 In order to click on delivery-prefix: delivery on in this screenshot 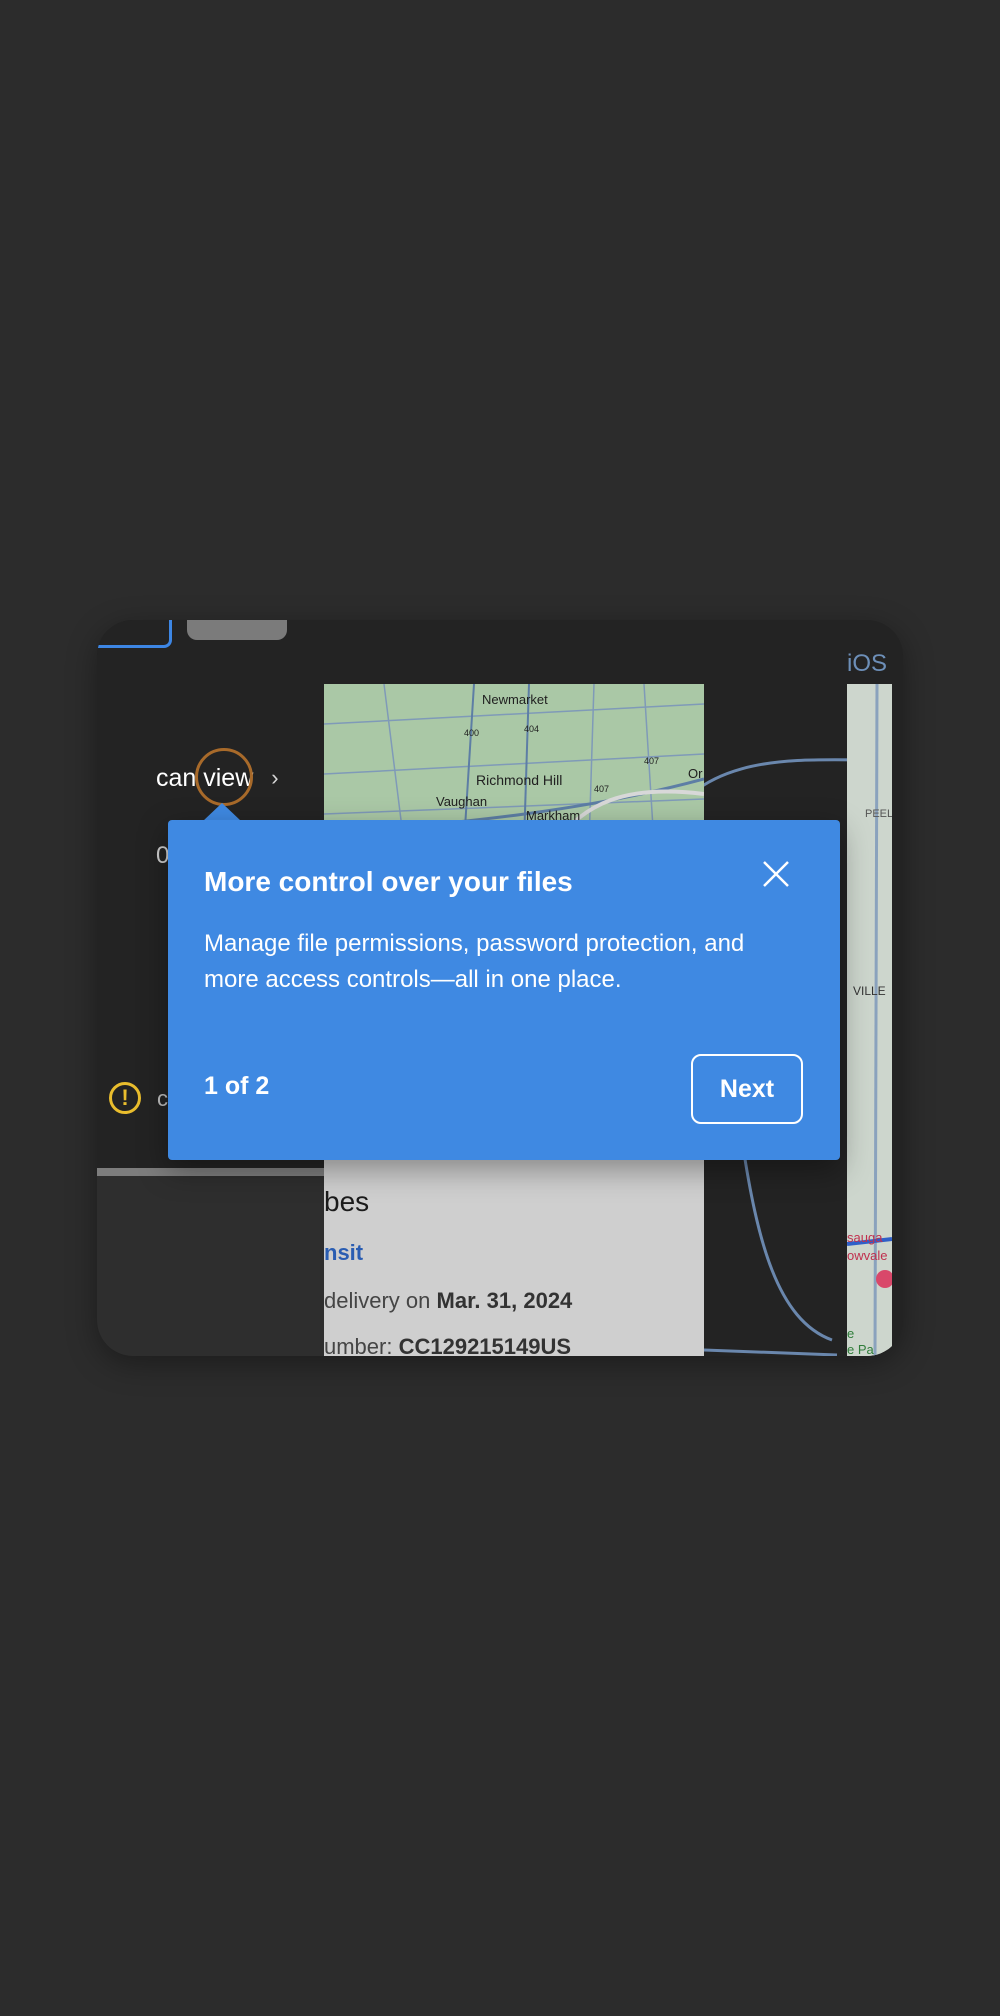, I will do `click(380, 1300)`.